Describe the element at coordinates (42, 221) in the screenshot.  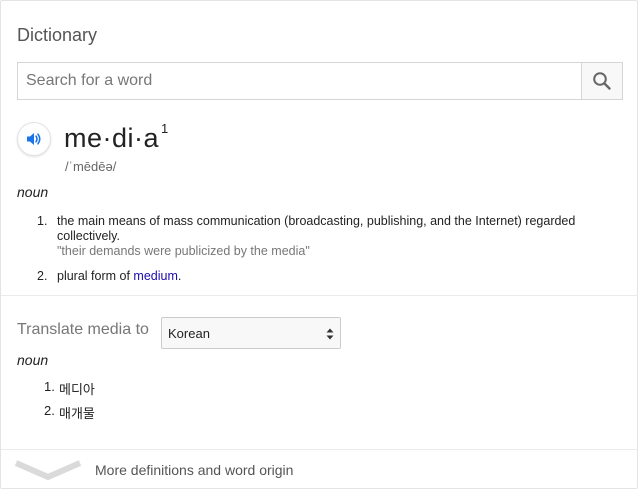
I see `definition-number: 1.` at that location.